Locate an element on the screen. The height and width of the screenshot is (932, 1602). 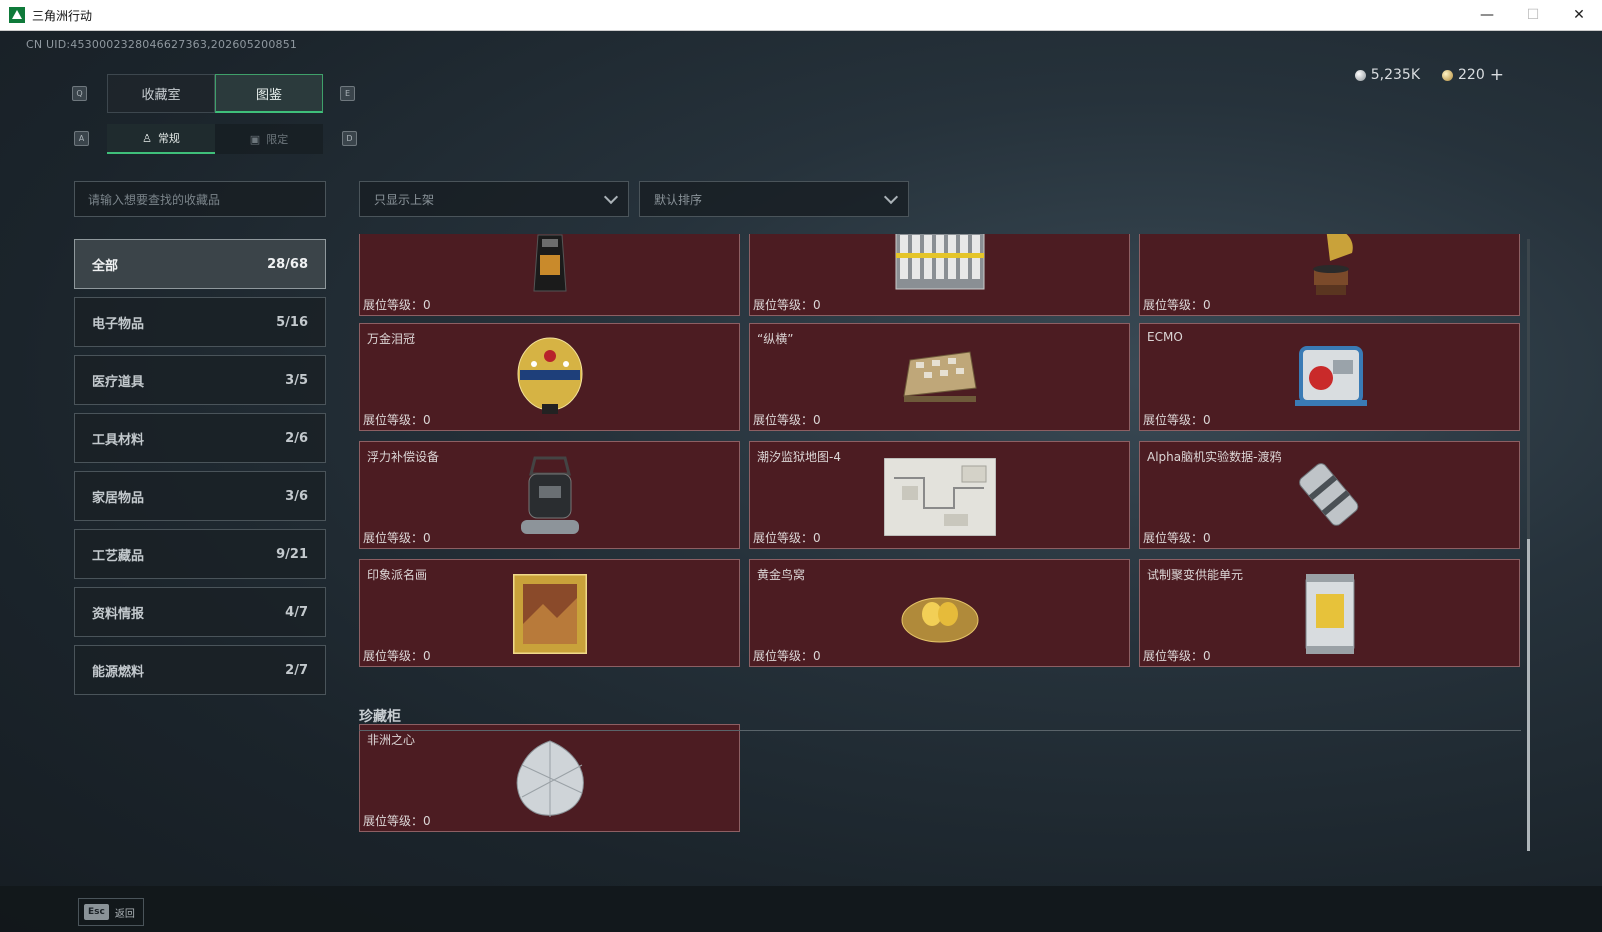
cabinet-section-title: 珍藏柜 is located at coordinates (380, 717).